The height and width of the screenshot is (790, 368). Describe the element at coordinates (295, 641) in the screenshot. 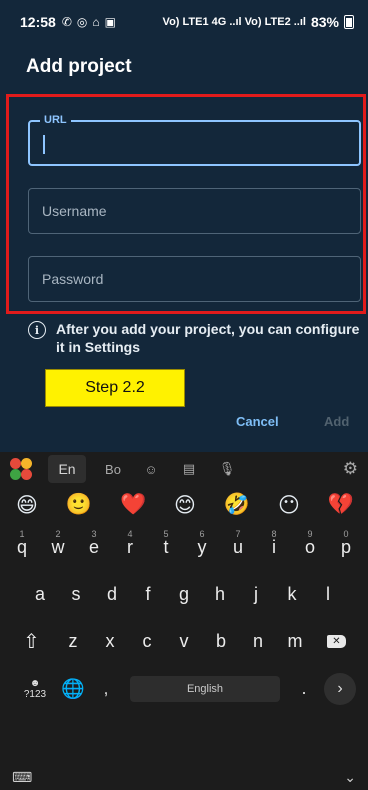

I see `letter-key: m` at that location.